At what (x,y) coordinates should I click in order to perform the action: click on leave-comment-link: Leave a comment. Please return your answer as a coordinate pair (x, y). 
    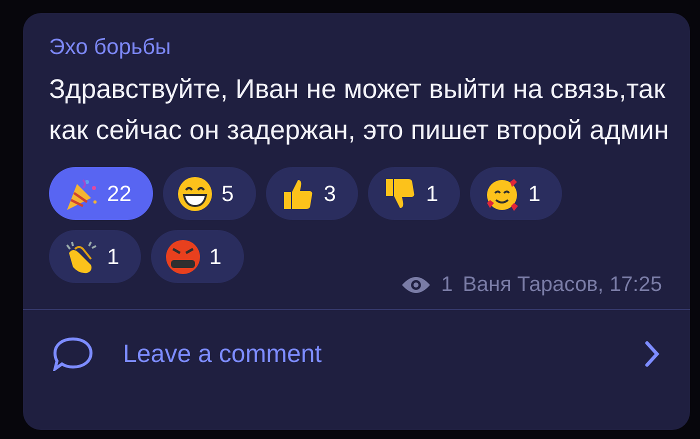
    Looking at the image, I should click on (383, 354).